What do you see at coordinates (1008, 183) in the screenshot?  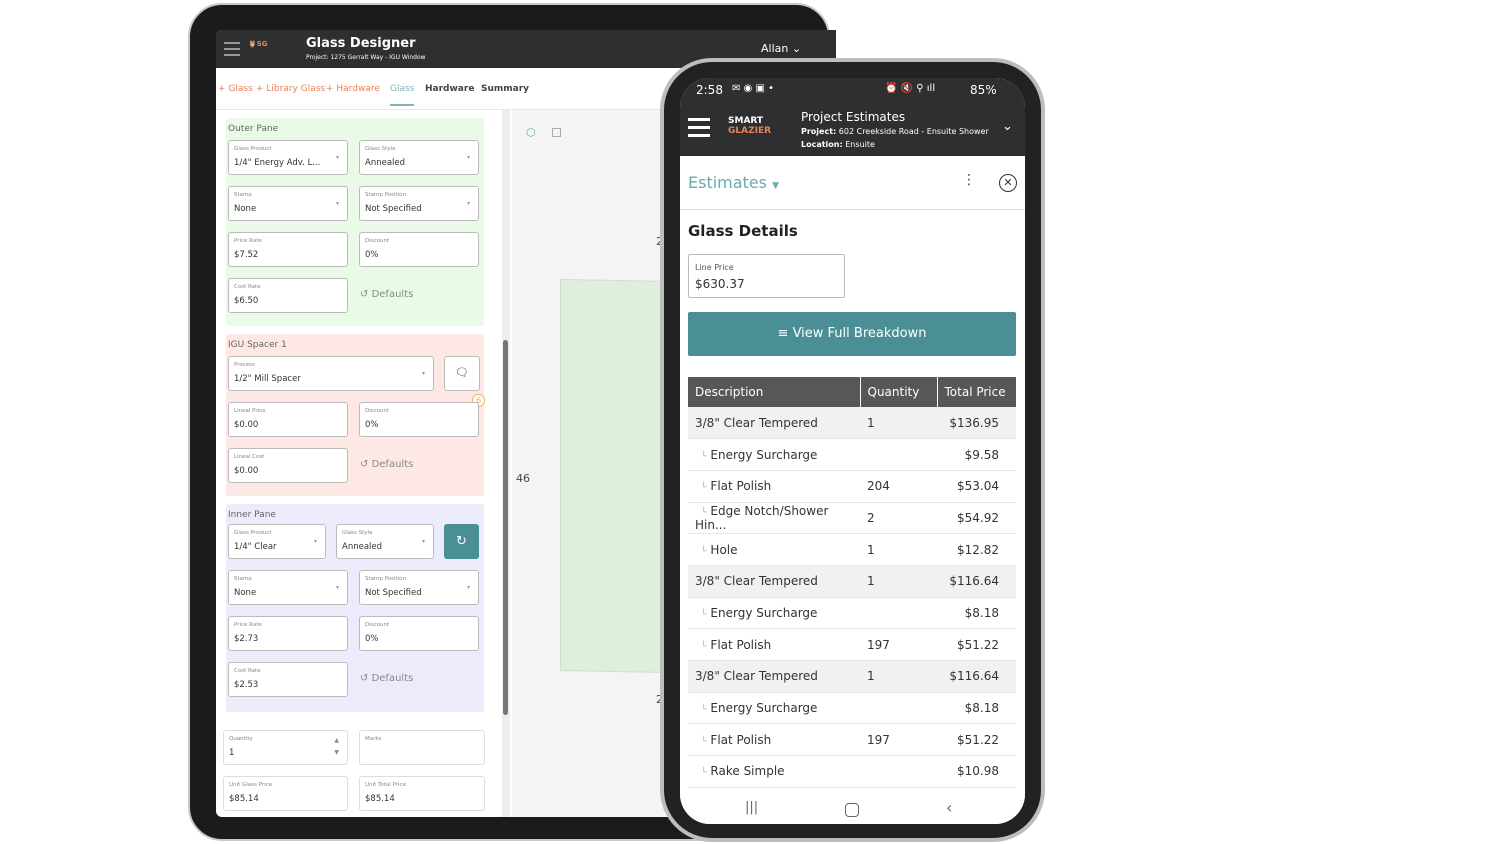 I see `close-icon: ✕` at bounding box center [1008, 183].